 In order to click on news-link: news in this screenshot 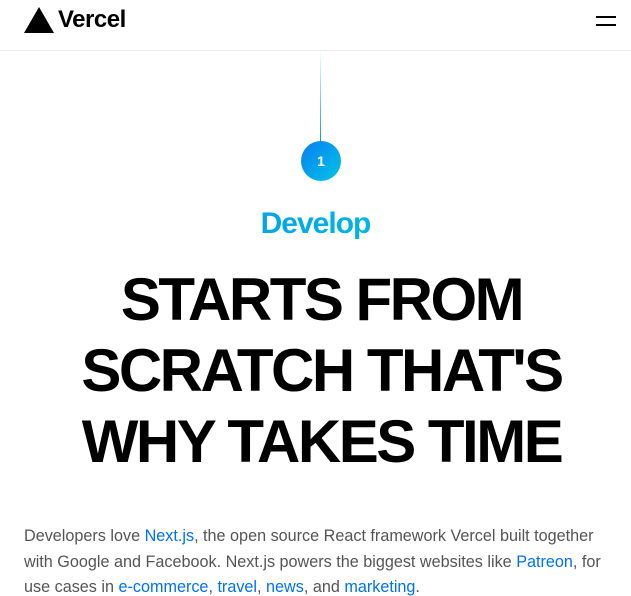, I will do `click(285, 587)`.